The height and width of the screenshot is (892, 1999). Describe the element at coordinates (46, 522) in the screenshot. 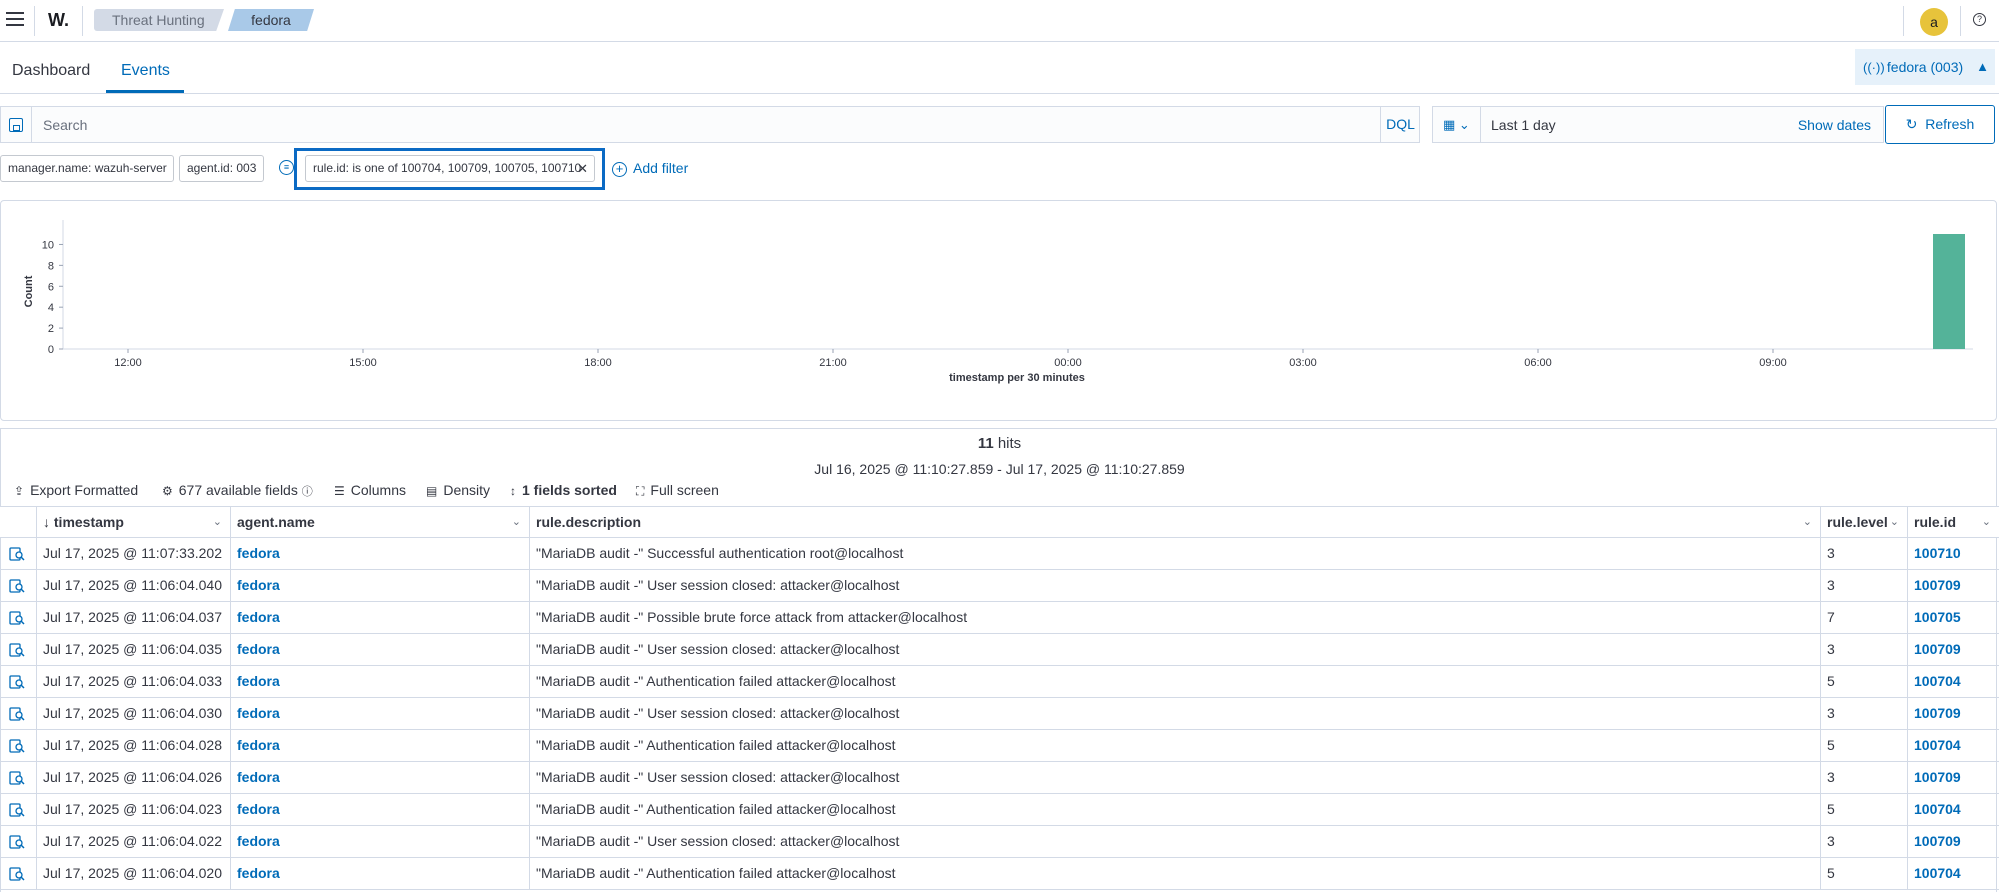

I see `sort-desc-icon: ↓` at that location.